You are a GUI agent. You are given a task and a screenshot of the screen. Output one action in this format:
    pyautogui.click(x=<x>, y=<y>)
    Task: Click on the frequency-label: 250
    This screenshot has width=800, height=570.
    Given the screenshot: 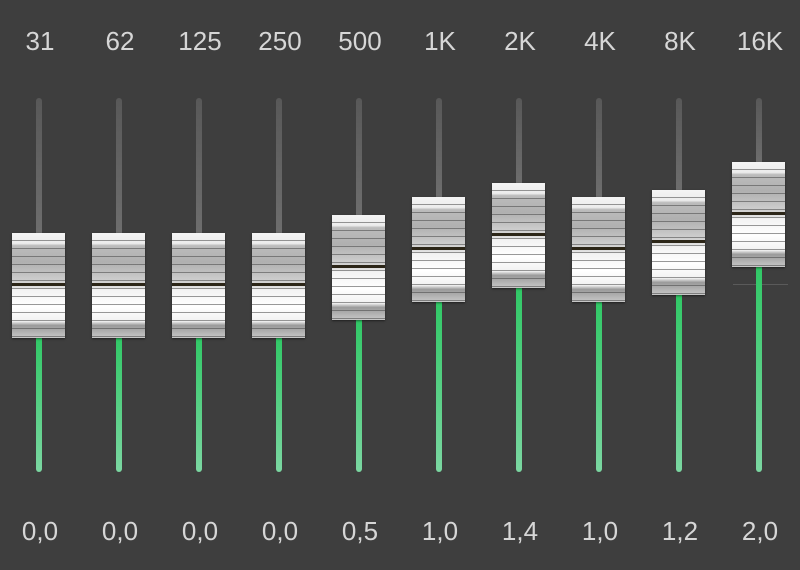 What is the action you would take?
    pyautogui.click(x=280, y=41)
    